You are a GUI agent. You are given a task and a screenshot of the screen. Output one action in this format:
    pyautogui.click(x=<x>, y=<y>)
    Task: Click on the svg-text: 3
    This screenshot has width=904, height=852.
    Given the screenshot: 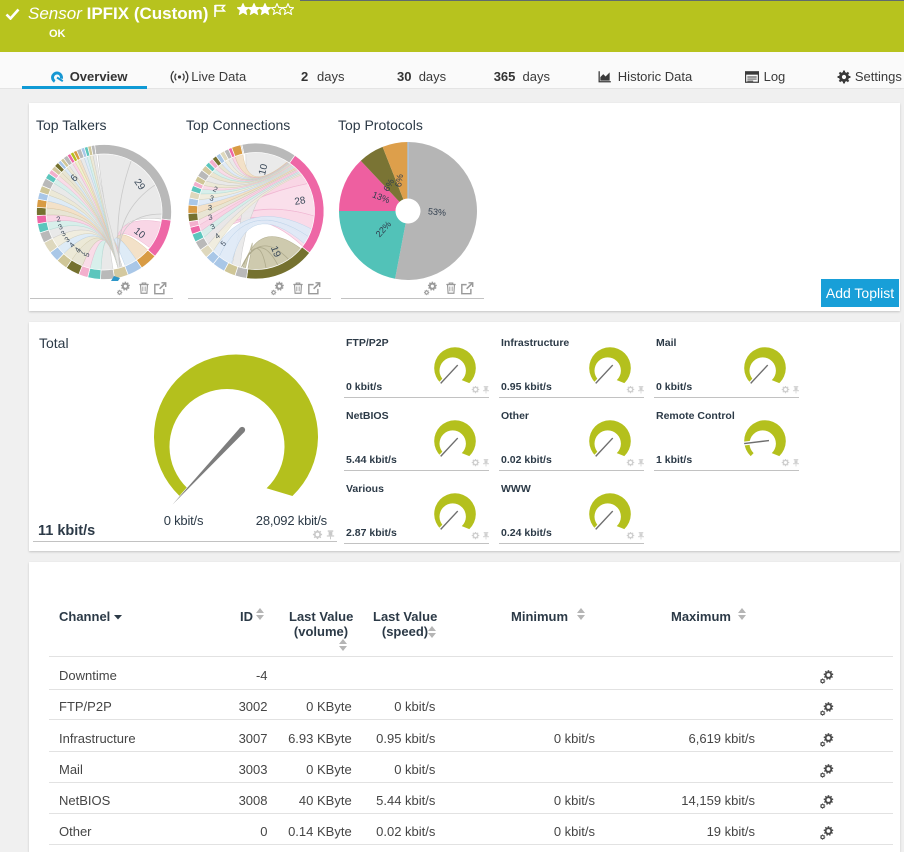 What is the action you would take?
    pyautogui.click(x=210, y=207)
    